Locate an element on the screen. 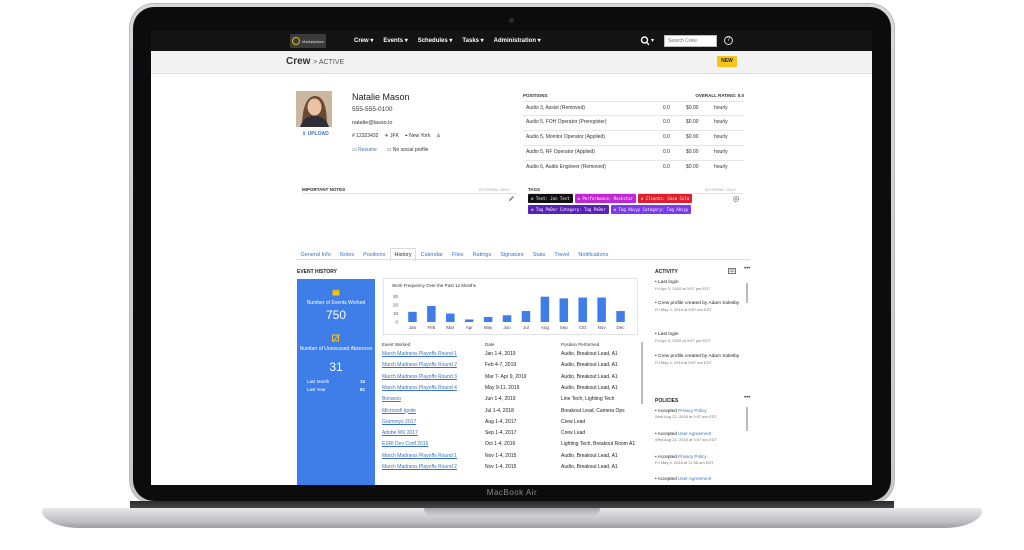 The height and width of the screenshot is (550, 1024). calendar-icon is located at coordinates (336, 292).